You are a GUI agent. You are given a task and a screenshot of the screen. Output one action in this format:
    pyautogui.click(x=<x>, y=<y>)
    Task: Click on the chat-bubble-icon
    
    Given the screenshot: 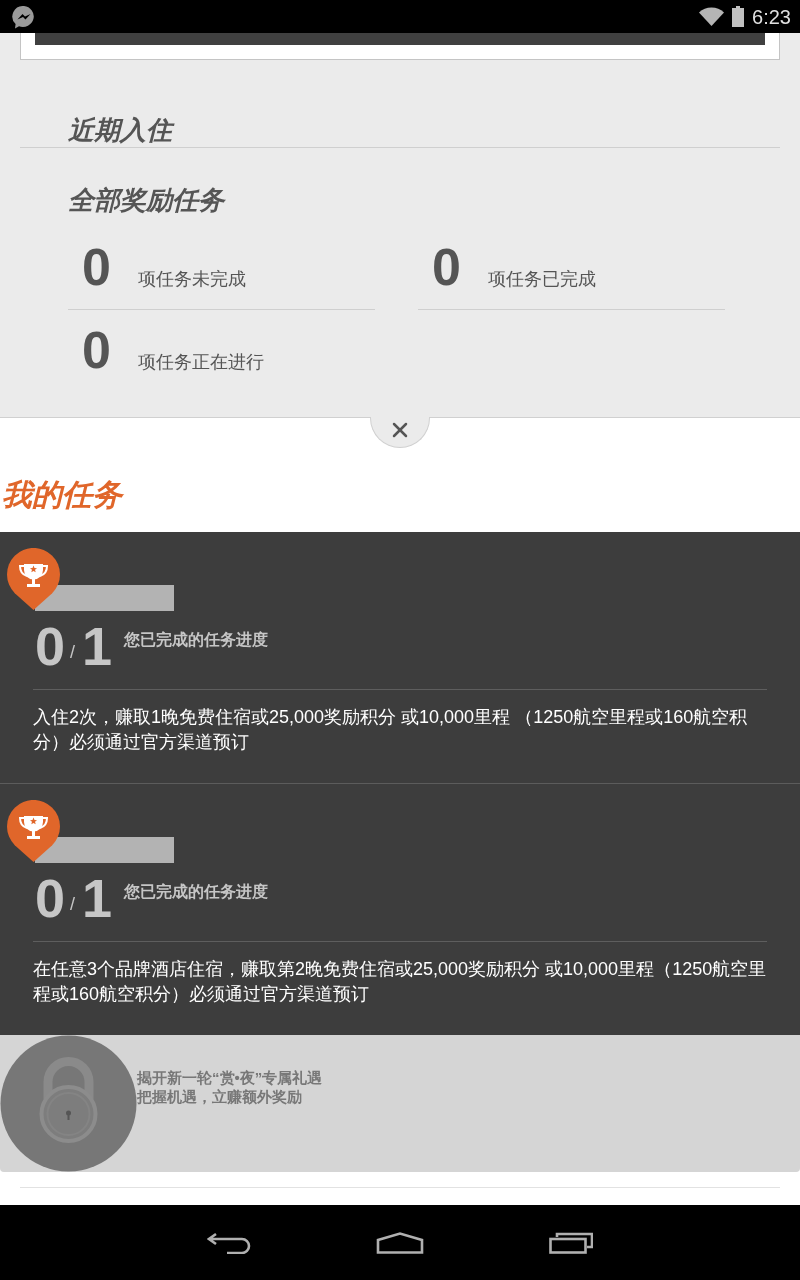 What is the action you would take?
    pyautogui.click(x=24, y=16)
    